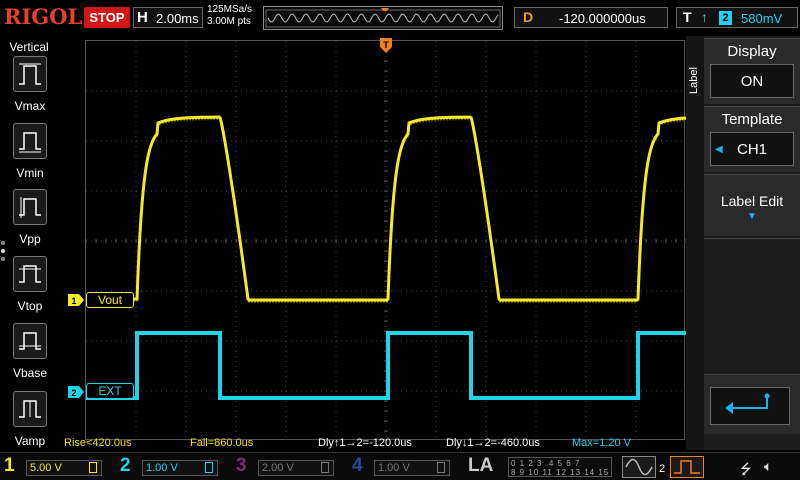 The image size is (800, 480). Describe the element at coordinates (107, 17) in the screenshot. I see `run-stop-status: STOP` at that location.